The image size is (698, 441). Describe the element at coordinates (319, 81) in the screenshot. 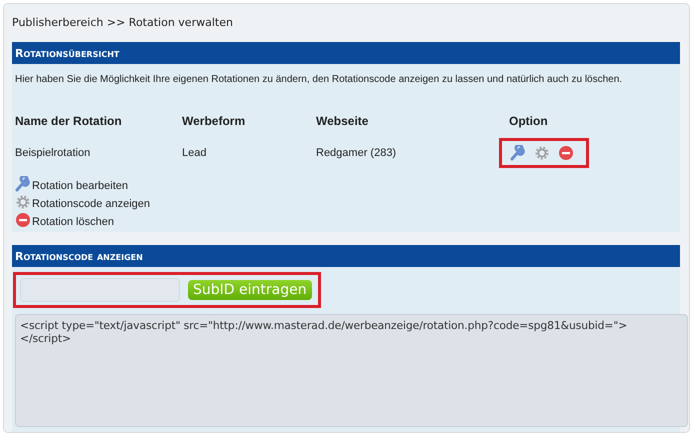

I see `intro-text: Hier haben Sie die Möglichkeit Ihre eigenen Rotationen zu ändern, den Rotationscode anzeigen zu lassen und natürlich auch zu löschen.` at that location.